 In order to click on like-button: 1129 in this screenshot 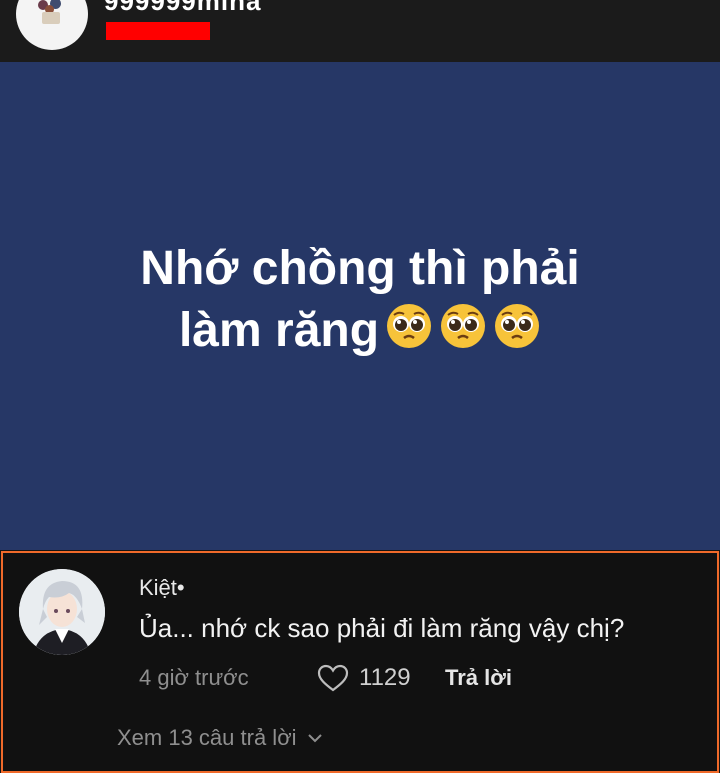, I will do `click(381, 678)`.